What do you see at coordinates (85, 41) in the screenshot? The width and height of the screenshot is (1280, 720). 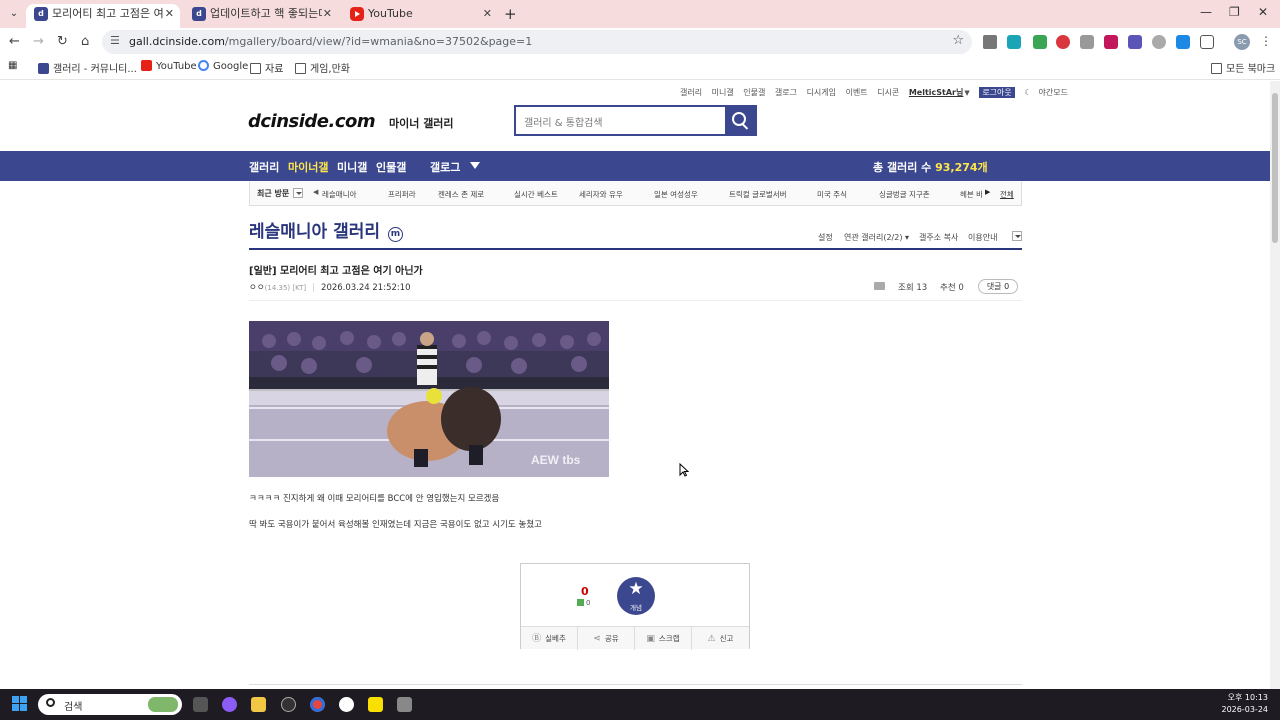 I see `home-icon: ⌂` at bounding box center [85, 41].